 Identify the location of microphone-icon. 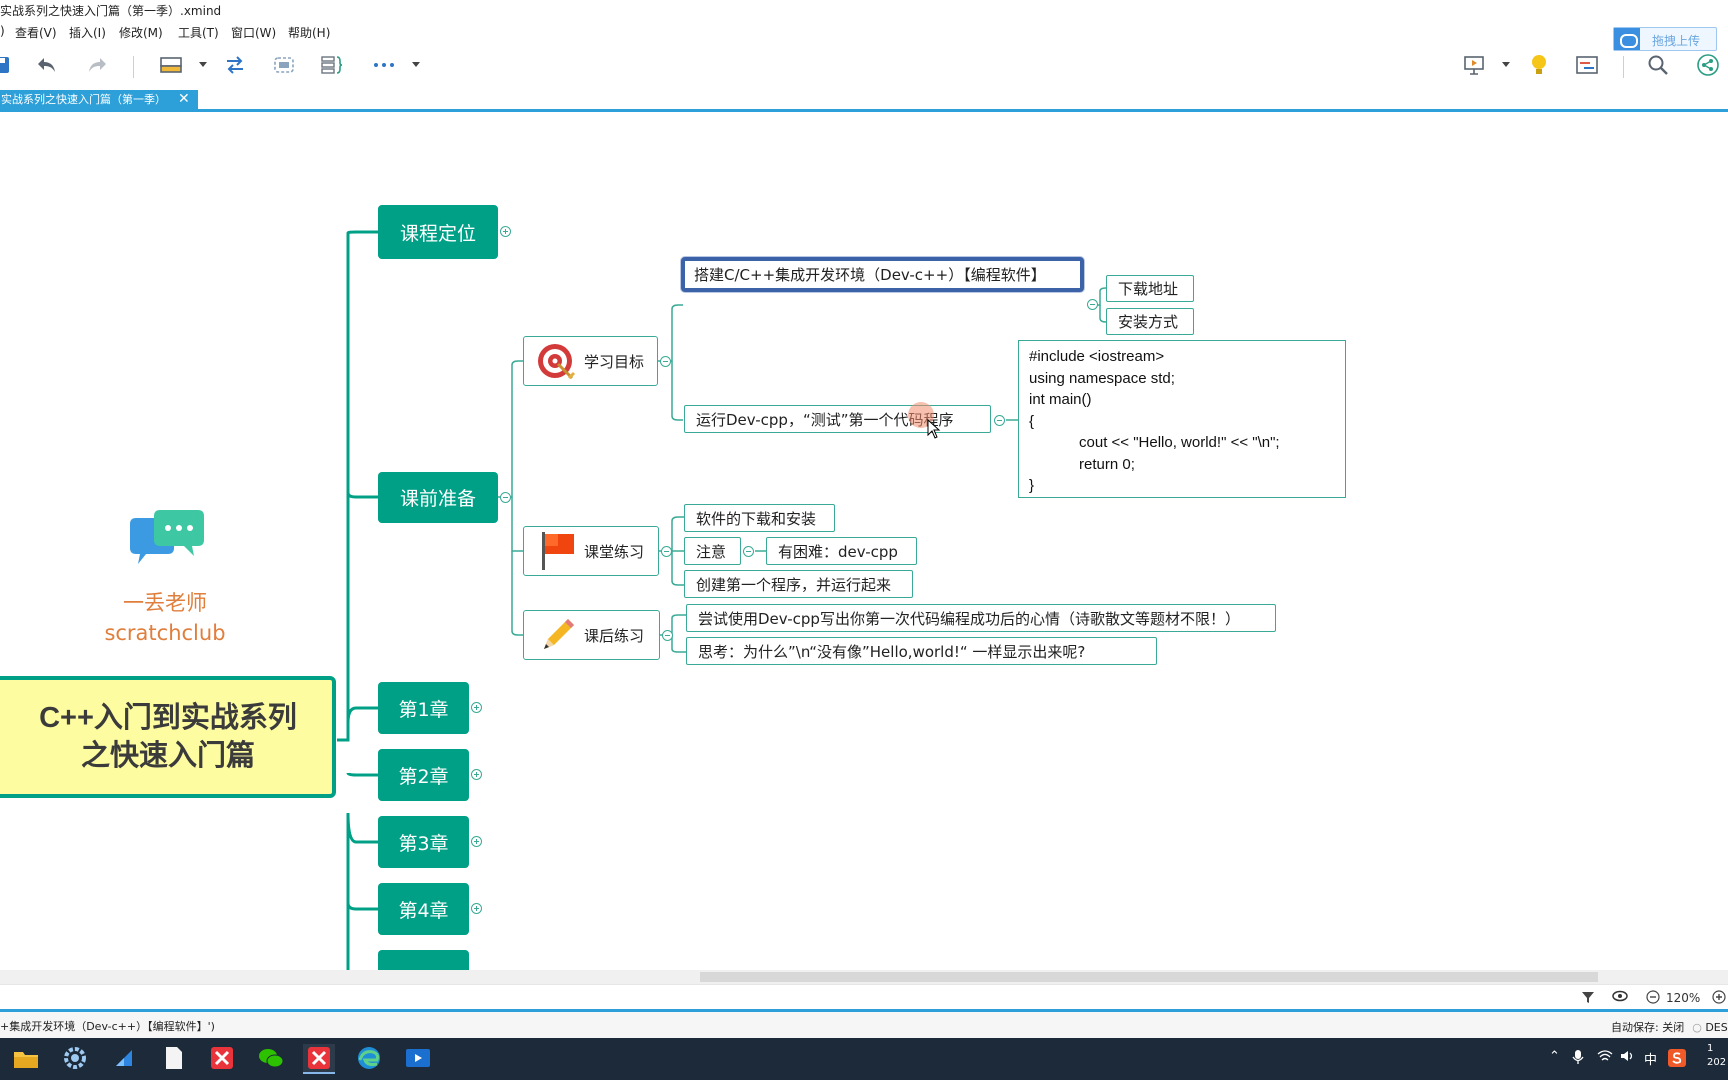
(1578, 1059).